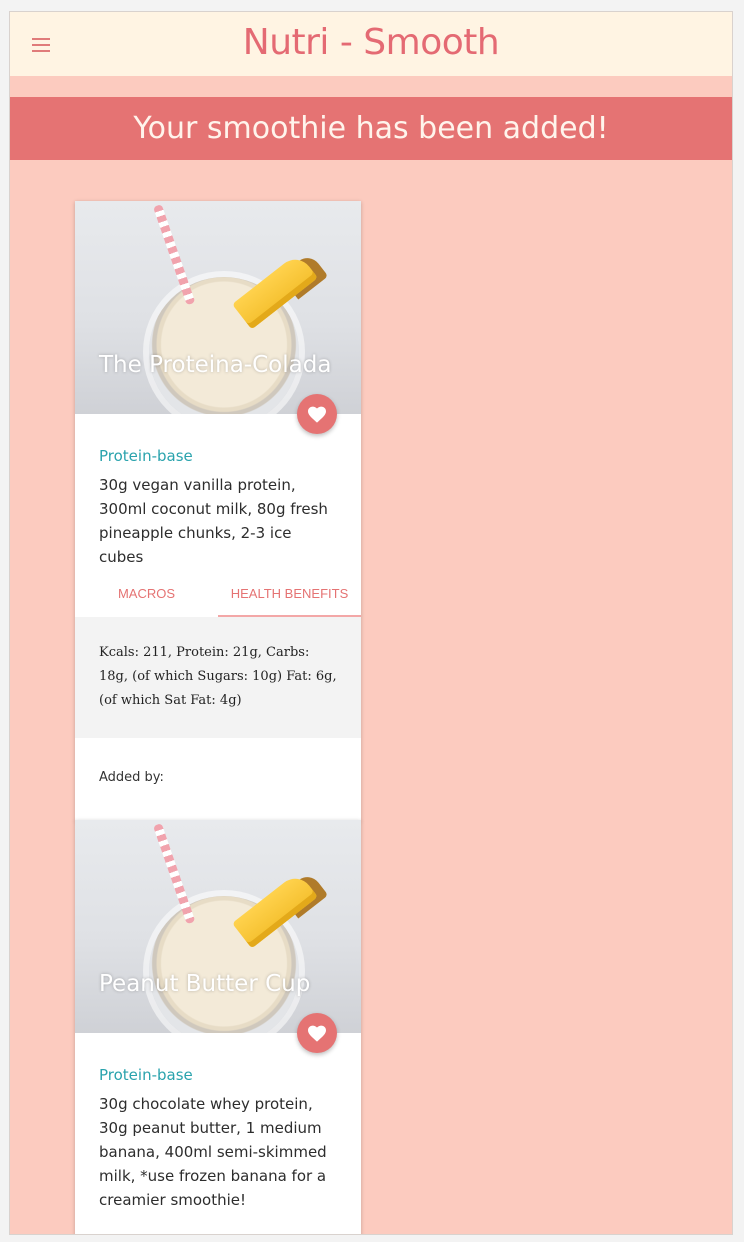 This screenshot has width=744, height=1242. What do you see at coordinates (205, 984) in the screenshot?
I see `card-title: Peanut Butter Cup` at bounding box center [205, 984].